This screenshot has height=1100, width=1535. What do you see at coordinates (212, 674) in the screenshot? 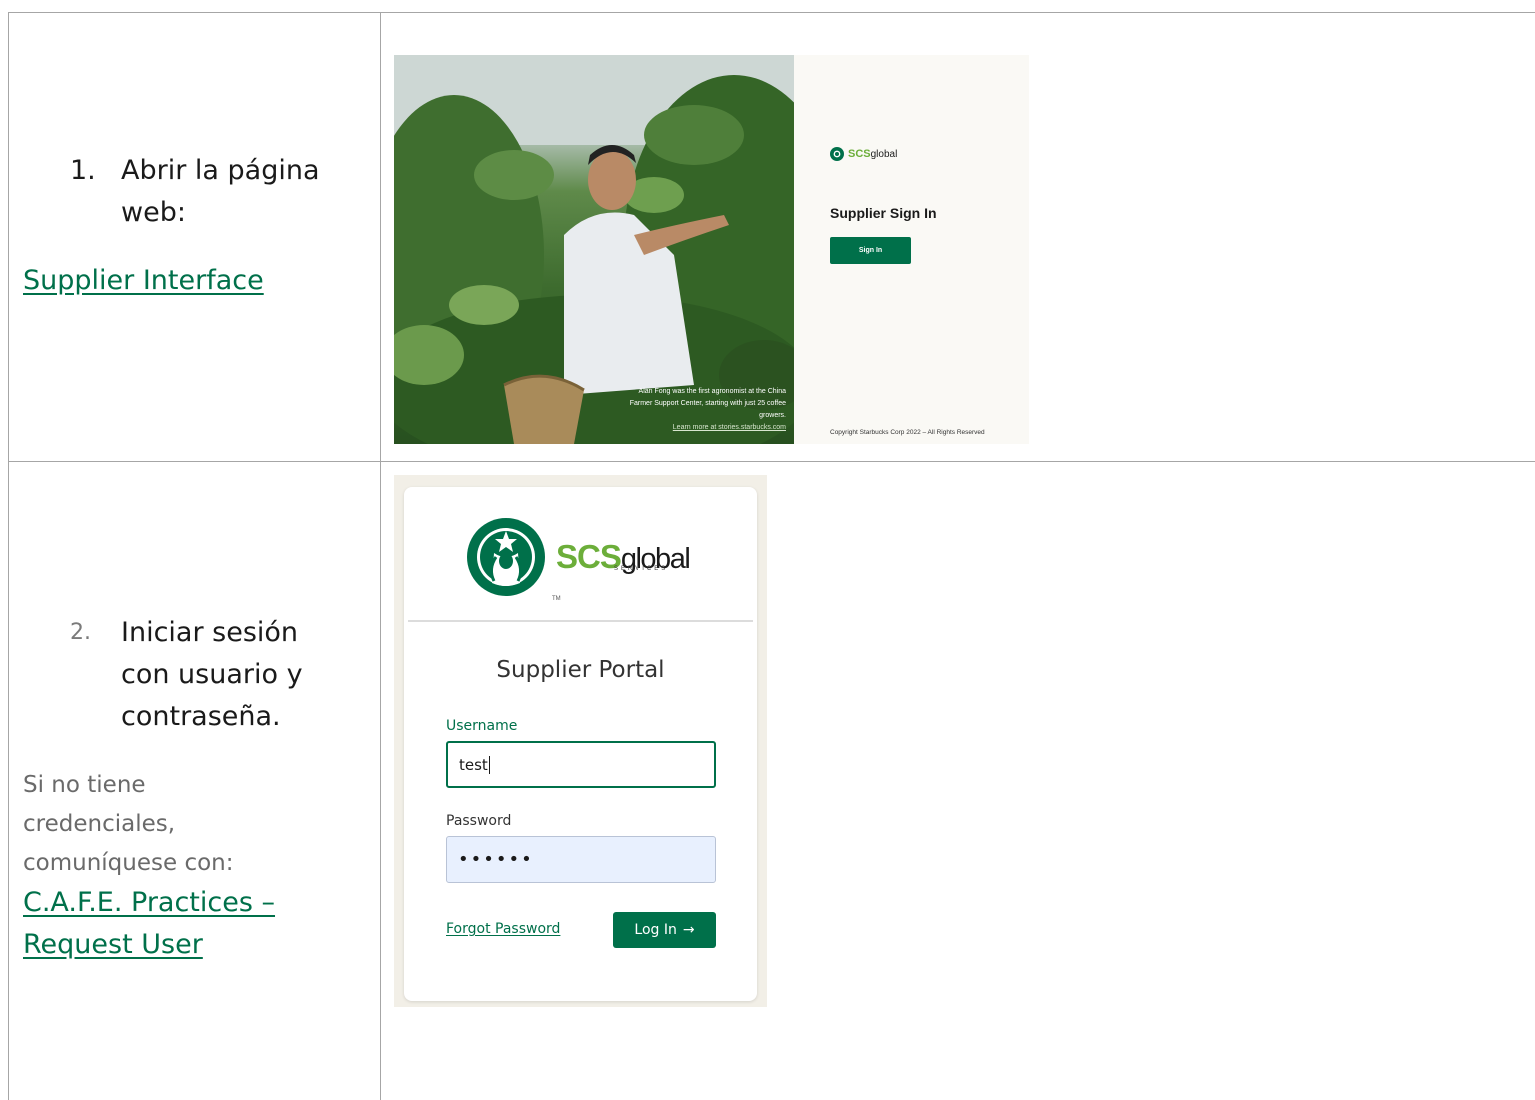
I see `step-2-text: Iniciar sesión con usuario y contraseña.` at bounding box center [212, 674].